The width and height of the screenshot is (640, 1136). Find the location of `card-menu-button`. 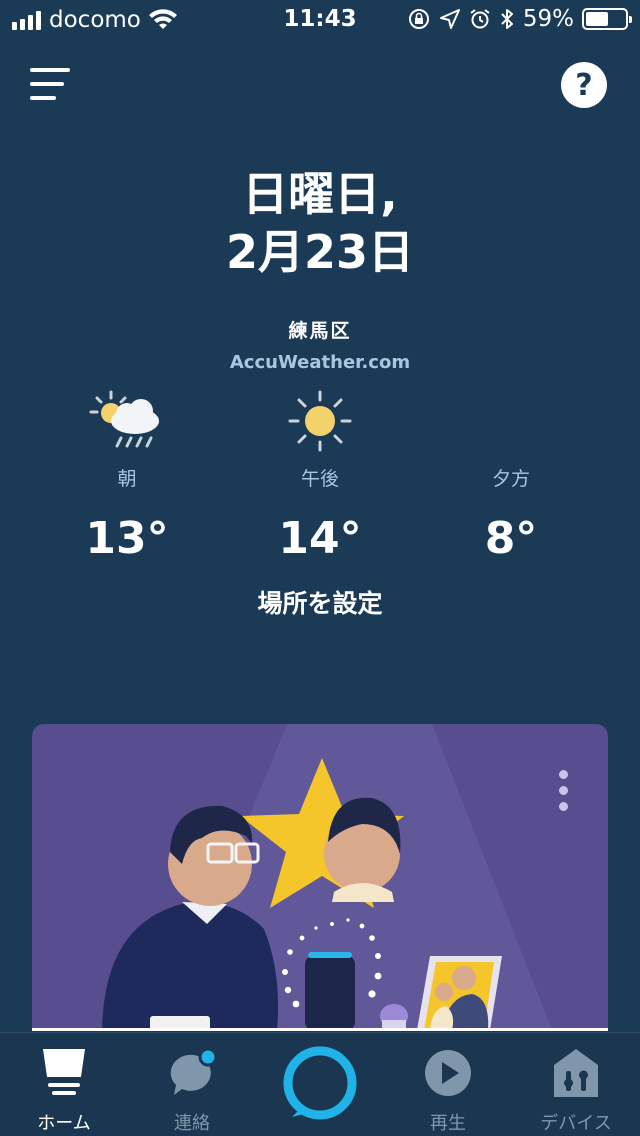

card-menu-button is located at coordinates (564, 792).